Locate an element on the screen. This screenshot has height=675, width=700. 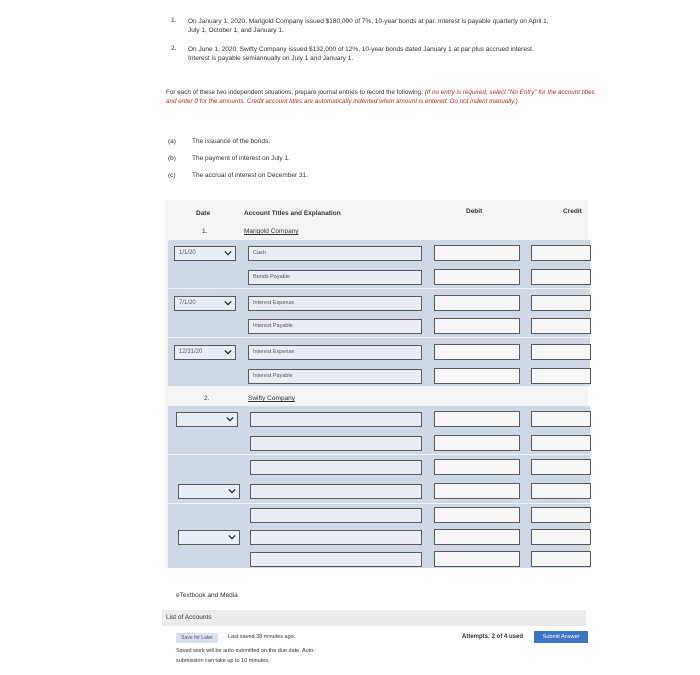
part-c-text: The accrual of interest on December 31. is located at coordinates (250, 175).